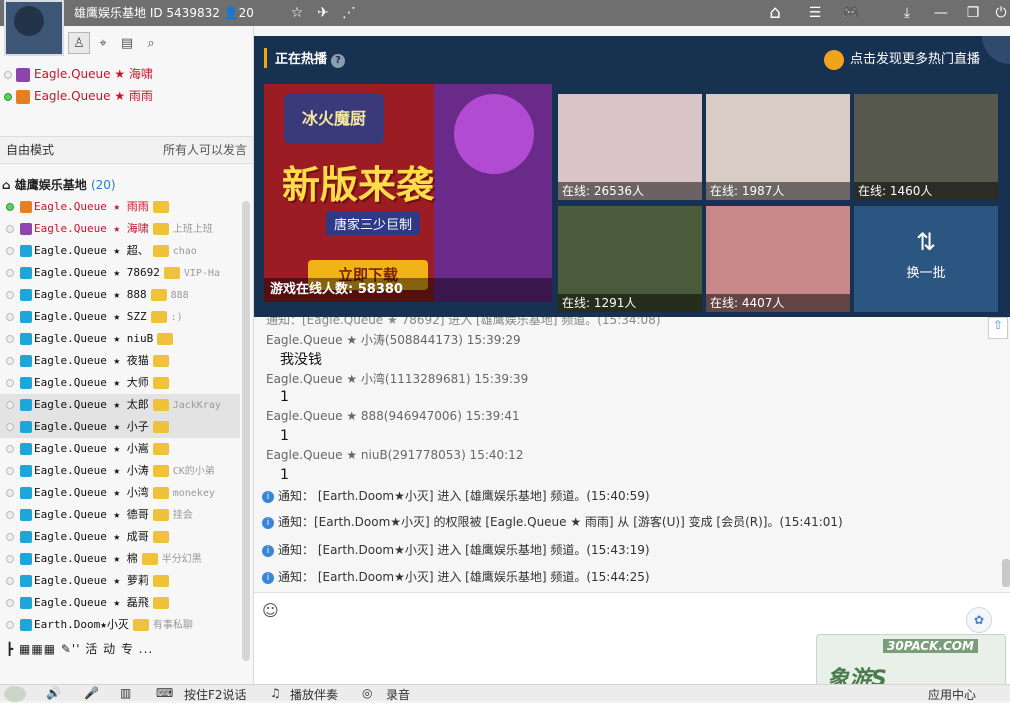 Image resolution: width=1010 pixels, height=703 pixels. What do you see at coordinates (120, 471) in the screenshot?
I see `member-row: Eagle.Queue ★ 小涛 CK的小弟` at bounding box center [120, 471].